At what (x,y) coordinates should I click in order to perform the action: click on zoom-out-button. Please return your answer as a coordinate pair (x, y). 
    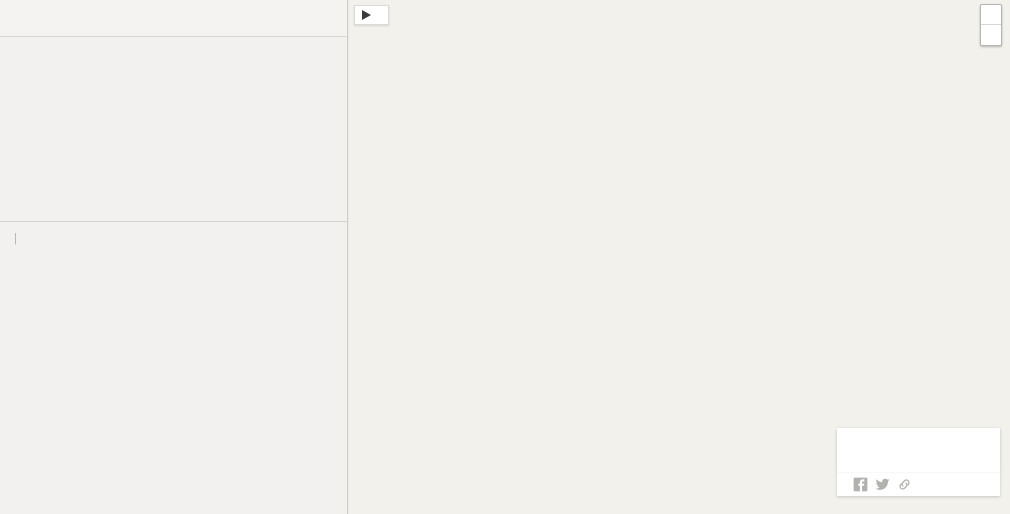
    Looking at the image, I should click on (991, 35).